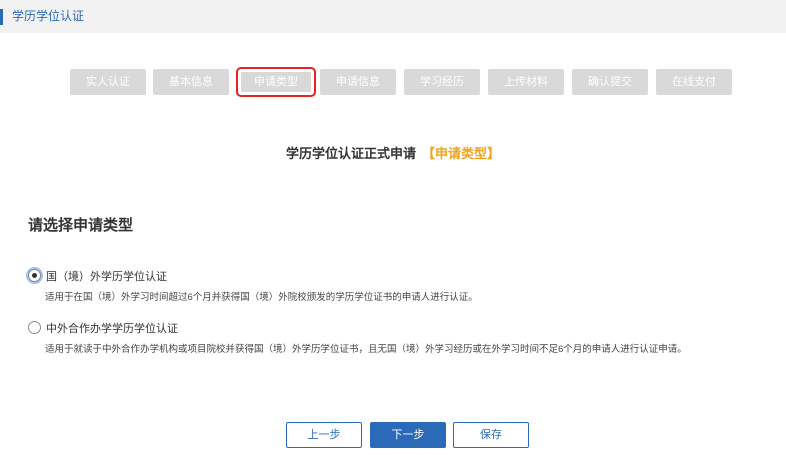 This screenshot has width=786, height=455. Describe the element at coordinates (610, 82) in the screenshot. I see `step-confirm-submit: 确认提交` at that location.